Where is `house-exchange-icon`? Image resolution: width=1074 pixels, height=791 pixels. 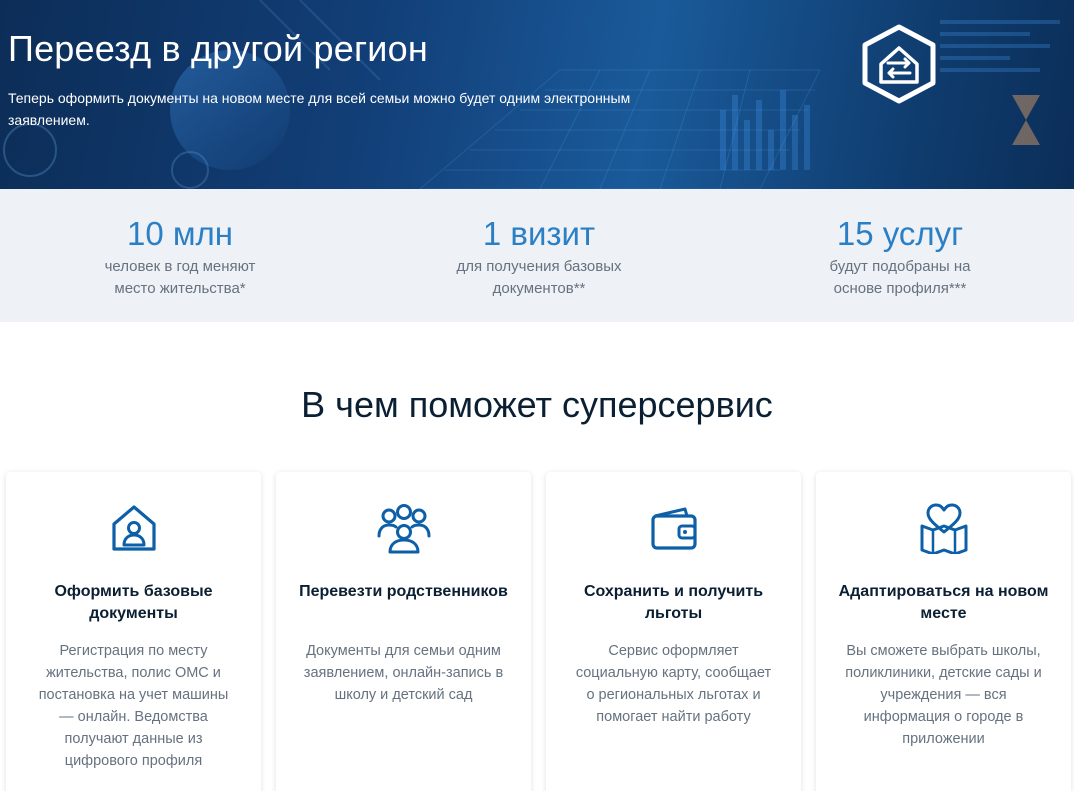 house-exchange-icon is located at coordinates (899, 64).